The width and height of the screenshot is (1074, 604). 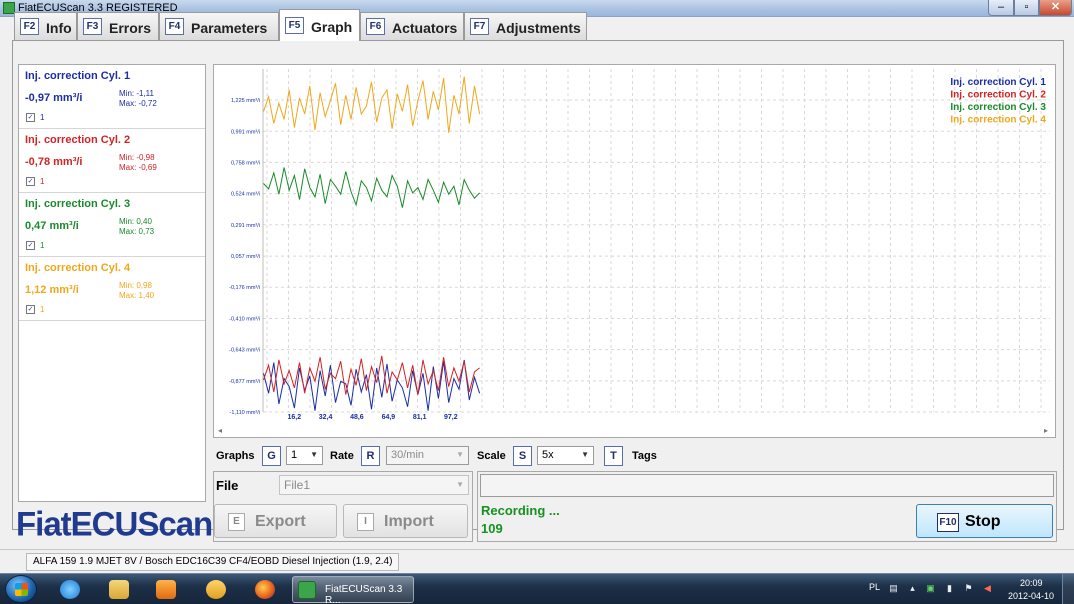 I want to click on file-label: File, so click(x=227, y=485).